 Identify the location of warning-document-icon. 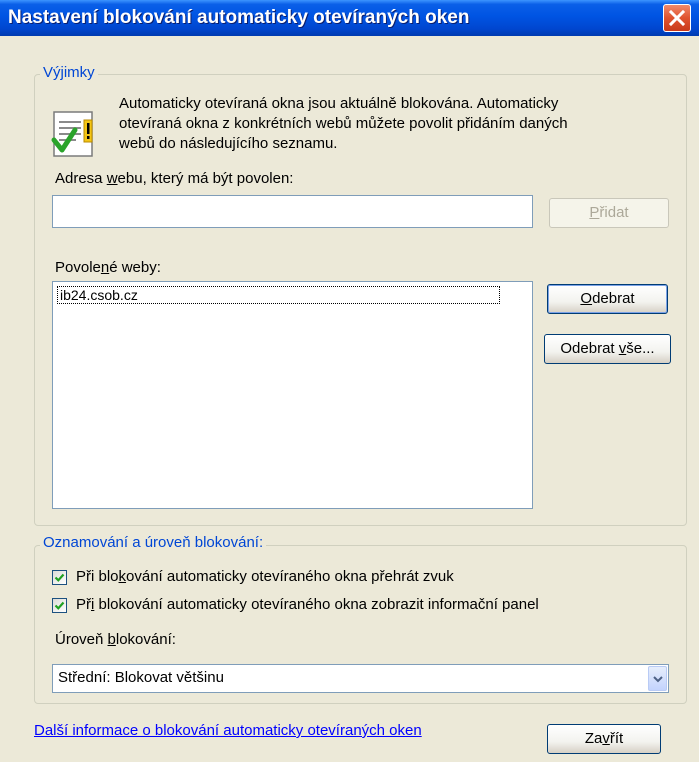
(75, 135).